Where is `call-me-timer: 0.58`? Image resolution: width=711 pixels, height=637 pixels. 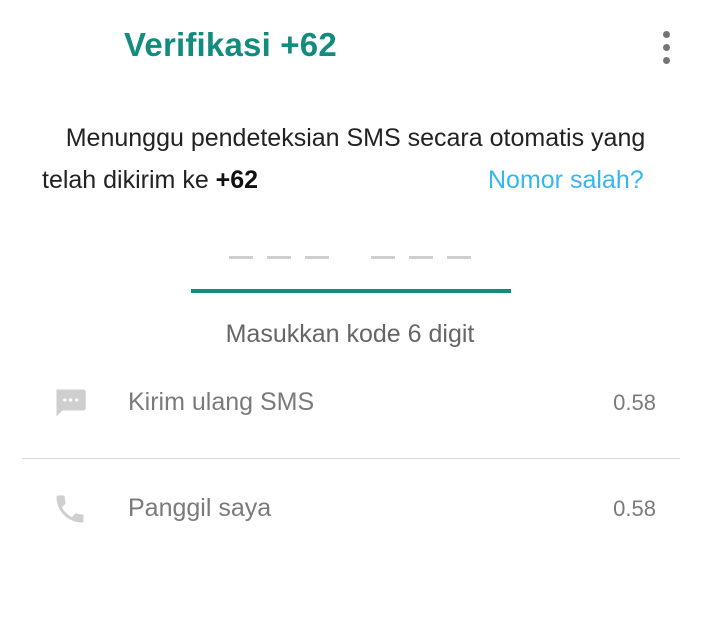 call-me-timer: 0.58 is located at coordinates (634, 508).